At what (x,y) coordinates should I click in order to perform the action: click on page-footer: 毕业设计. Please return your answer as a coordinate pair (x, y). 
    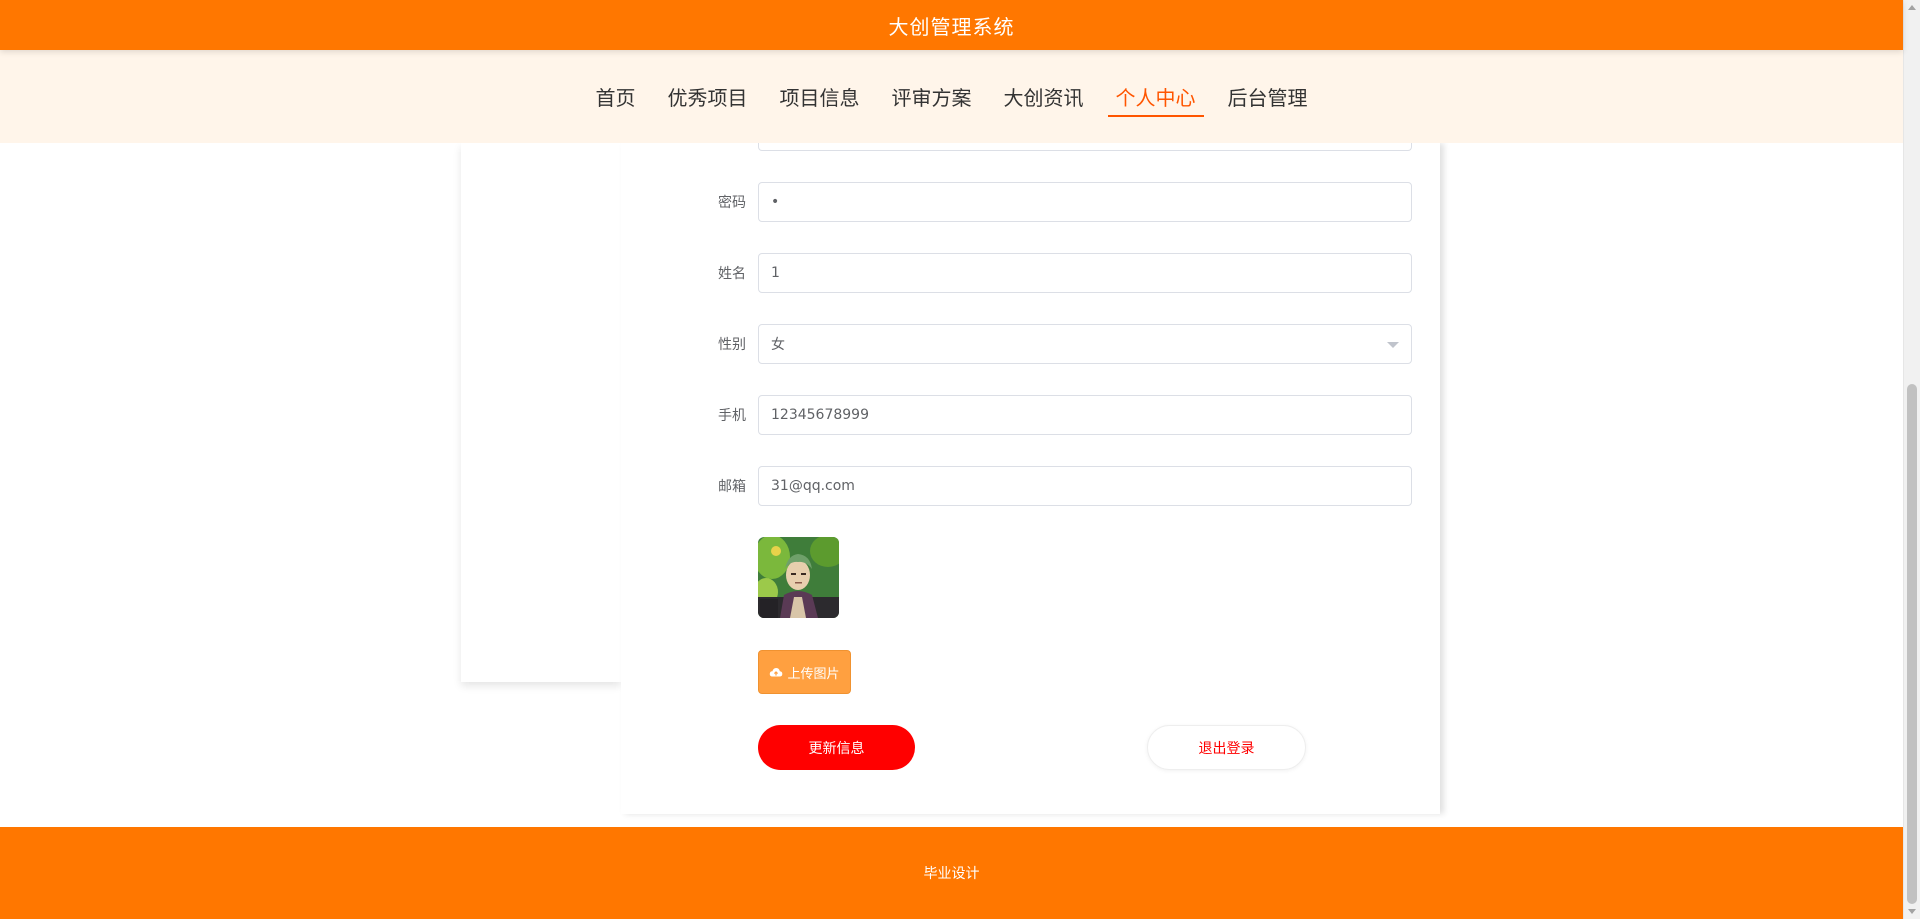
    Looking at the image, I should click on (951, 873).